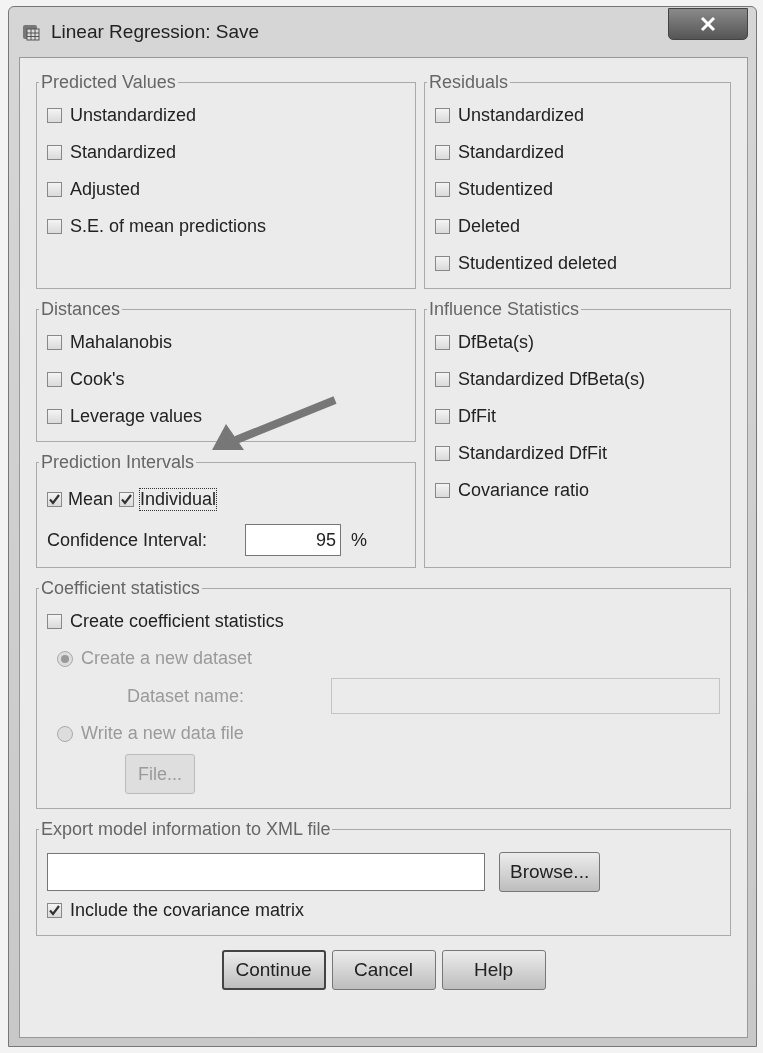  I want to click on window-title: Linear Regression: Save, so click(156, 32).